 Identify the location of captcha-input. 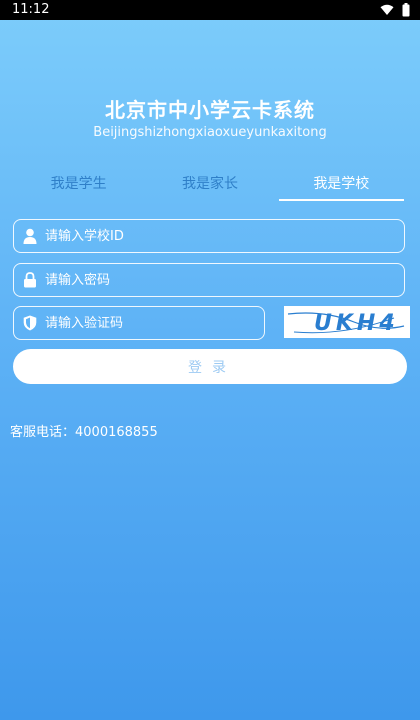
(154, 323).